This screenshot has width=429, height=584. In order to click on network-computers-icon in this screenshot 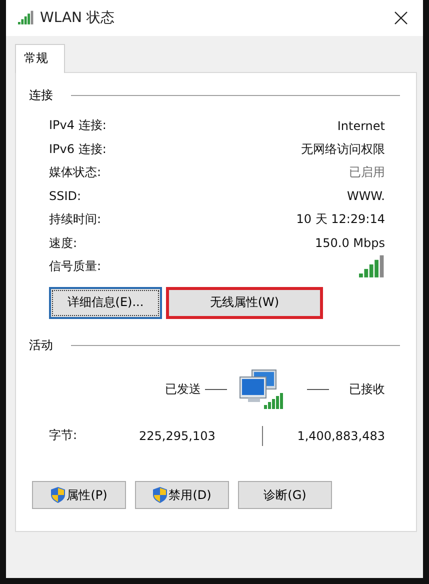, I will do `click(262, 390)`.